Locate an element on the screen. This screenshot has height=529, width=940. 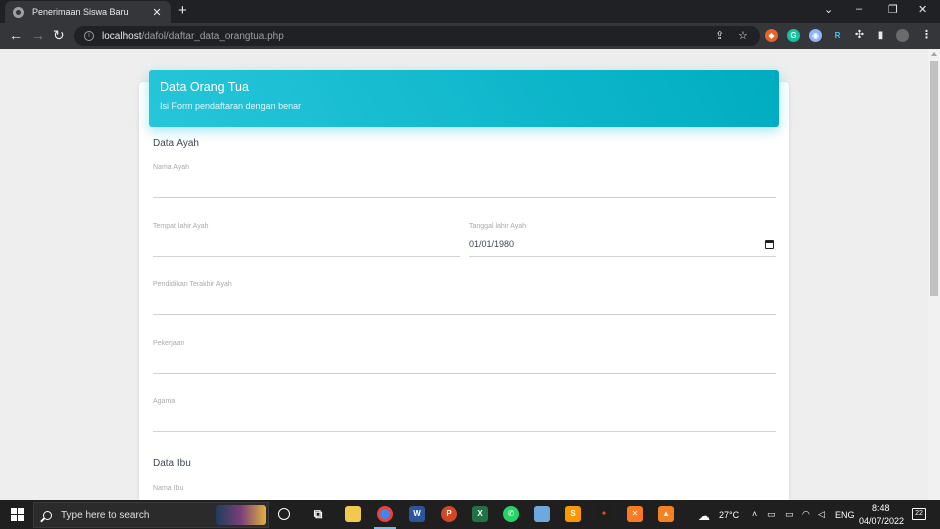
father-birthdate-label: Tanggal lahir Ayah is located at coordinates (498, 226).